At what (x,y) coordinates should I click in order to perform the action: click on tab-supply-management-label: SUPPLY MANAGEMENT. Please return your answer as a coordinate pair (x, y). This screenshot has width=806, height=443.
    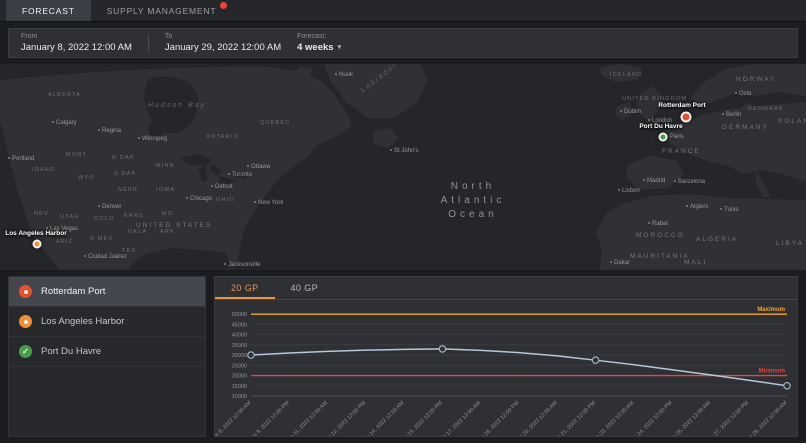
    Looking at the image, I should click on (161, 10).